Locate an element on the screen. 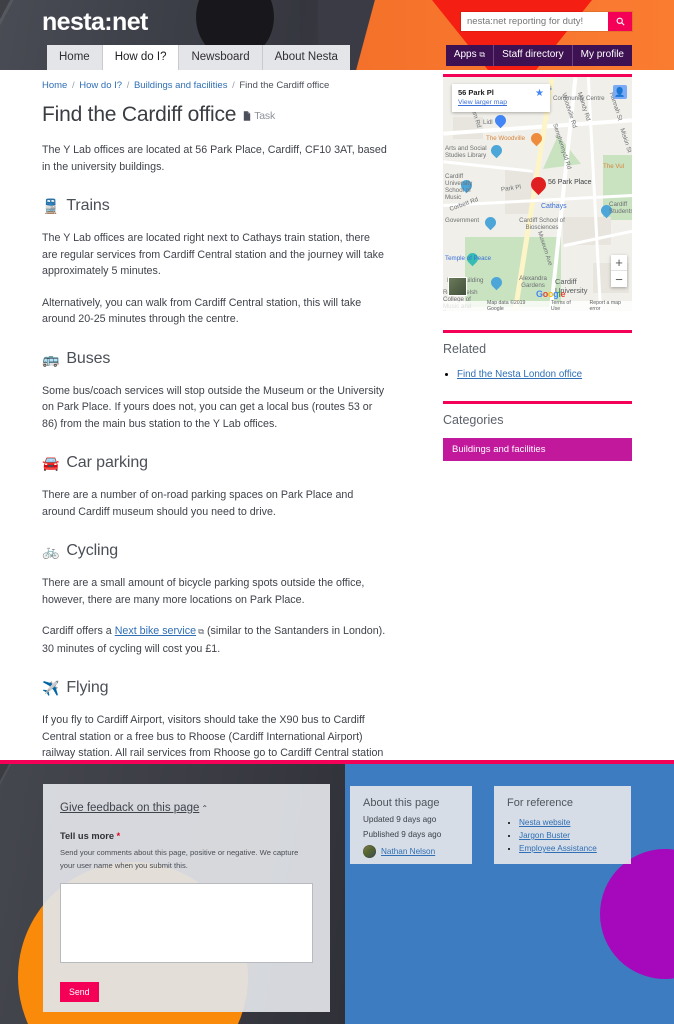 The image size is (674, 1024). avatar is located at coordinates (369, 851).